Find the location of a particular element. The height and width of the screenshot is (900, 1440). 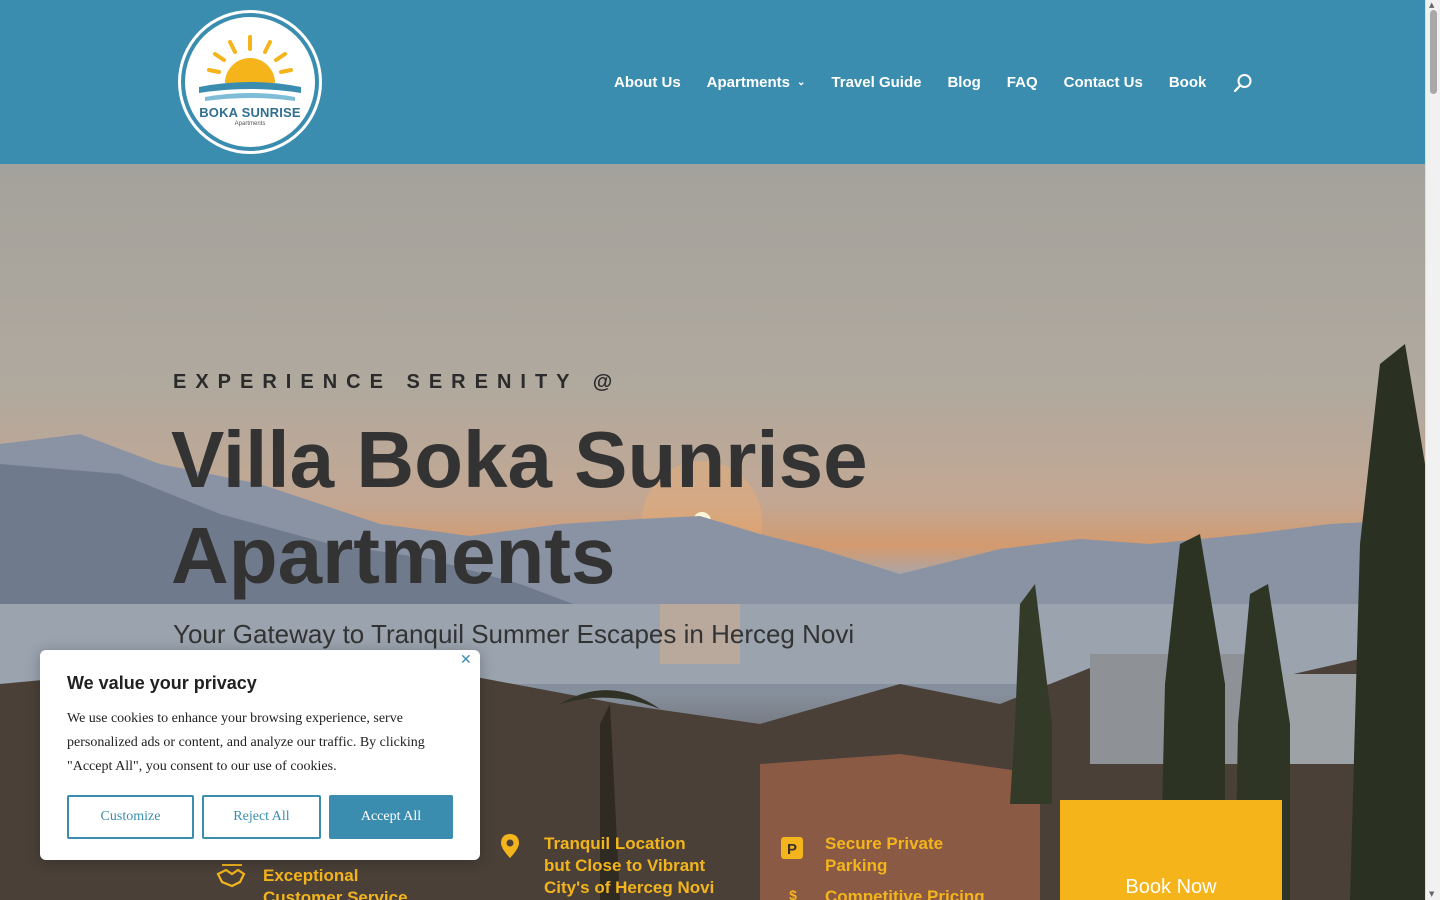

nav-label: Book is located at coordinates (1187, 82).